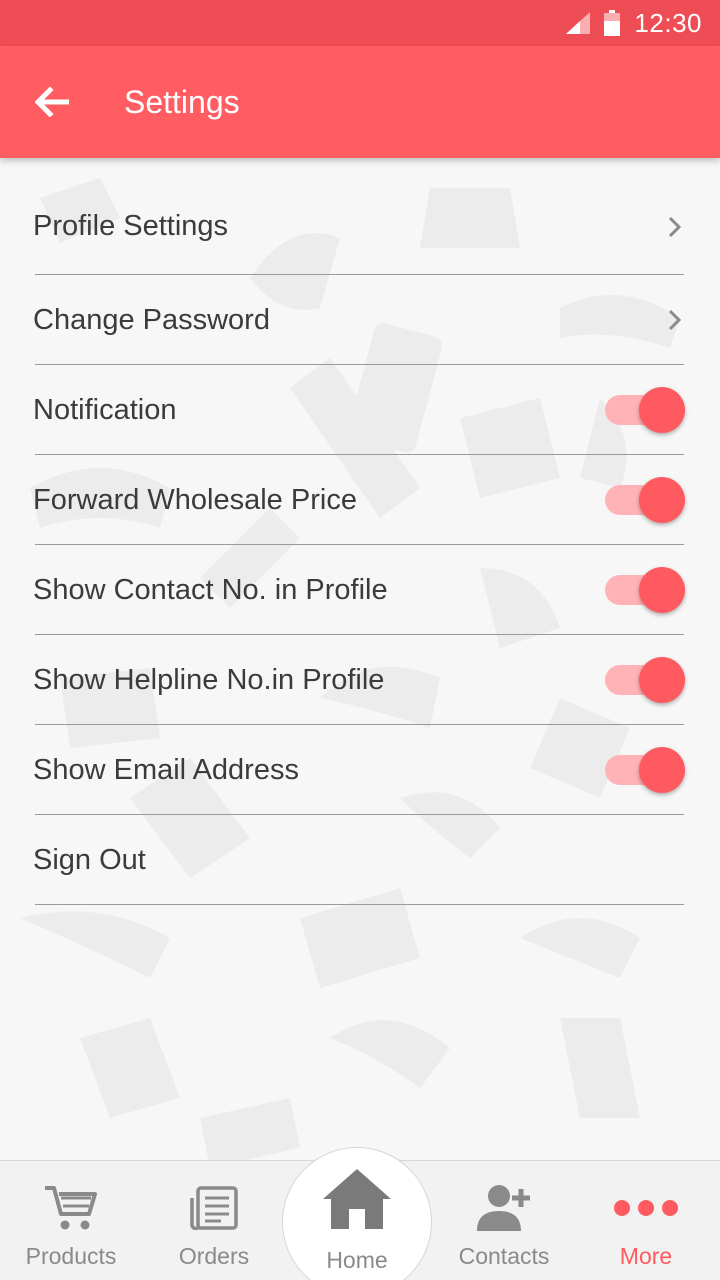 The image size is (720, 1280). What do you see at coordinates (166, 769) in the screenshot?
I see `settings-item-label: Show Email Address` at bounding box center [166, 769].